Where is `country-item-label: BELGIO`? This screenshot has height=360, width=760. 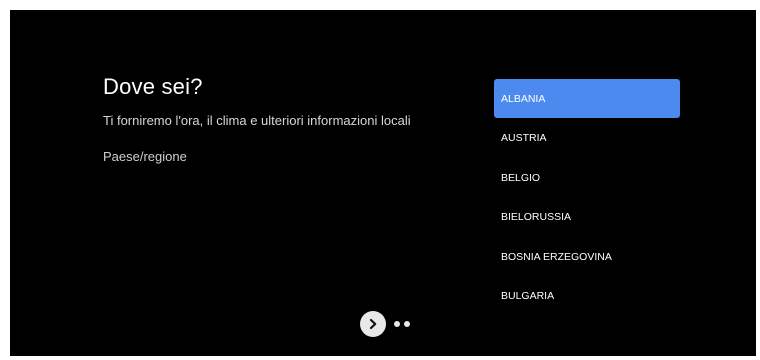
country-item-label: BELGIO is located at coordinates (521, 177).